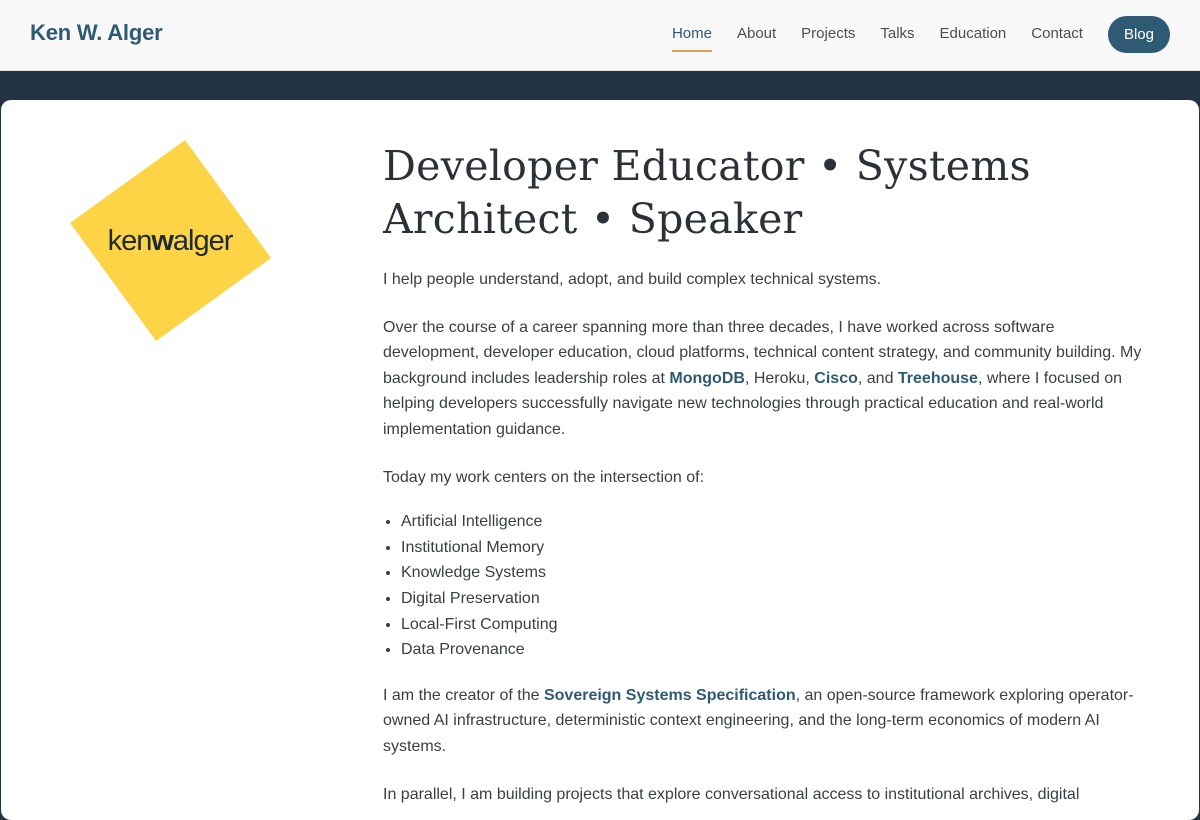 The height and width of the screenshot is (820, 1200). What do you see at coordinates (772, 599) in the screenshot?
I see `list-item: Digital Preservation` at bounding box center [772, 599].